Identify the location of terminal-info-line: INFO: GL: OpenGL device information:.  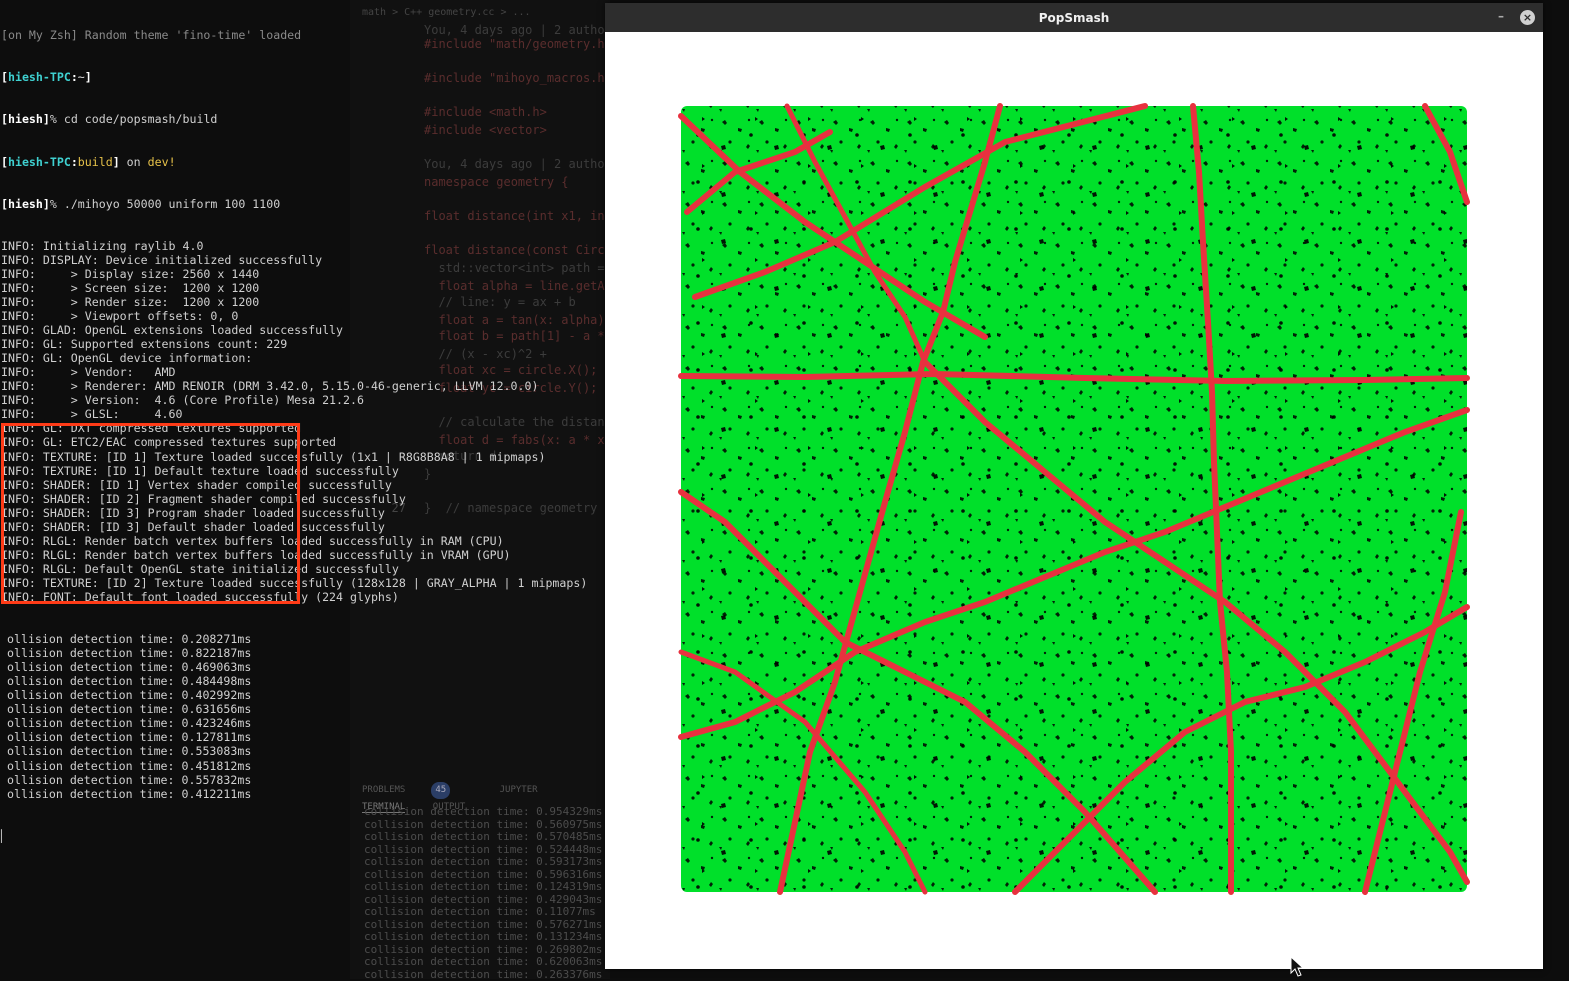
(302, 358).